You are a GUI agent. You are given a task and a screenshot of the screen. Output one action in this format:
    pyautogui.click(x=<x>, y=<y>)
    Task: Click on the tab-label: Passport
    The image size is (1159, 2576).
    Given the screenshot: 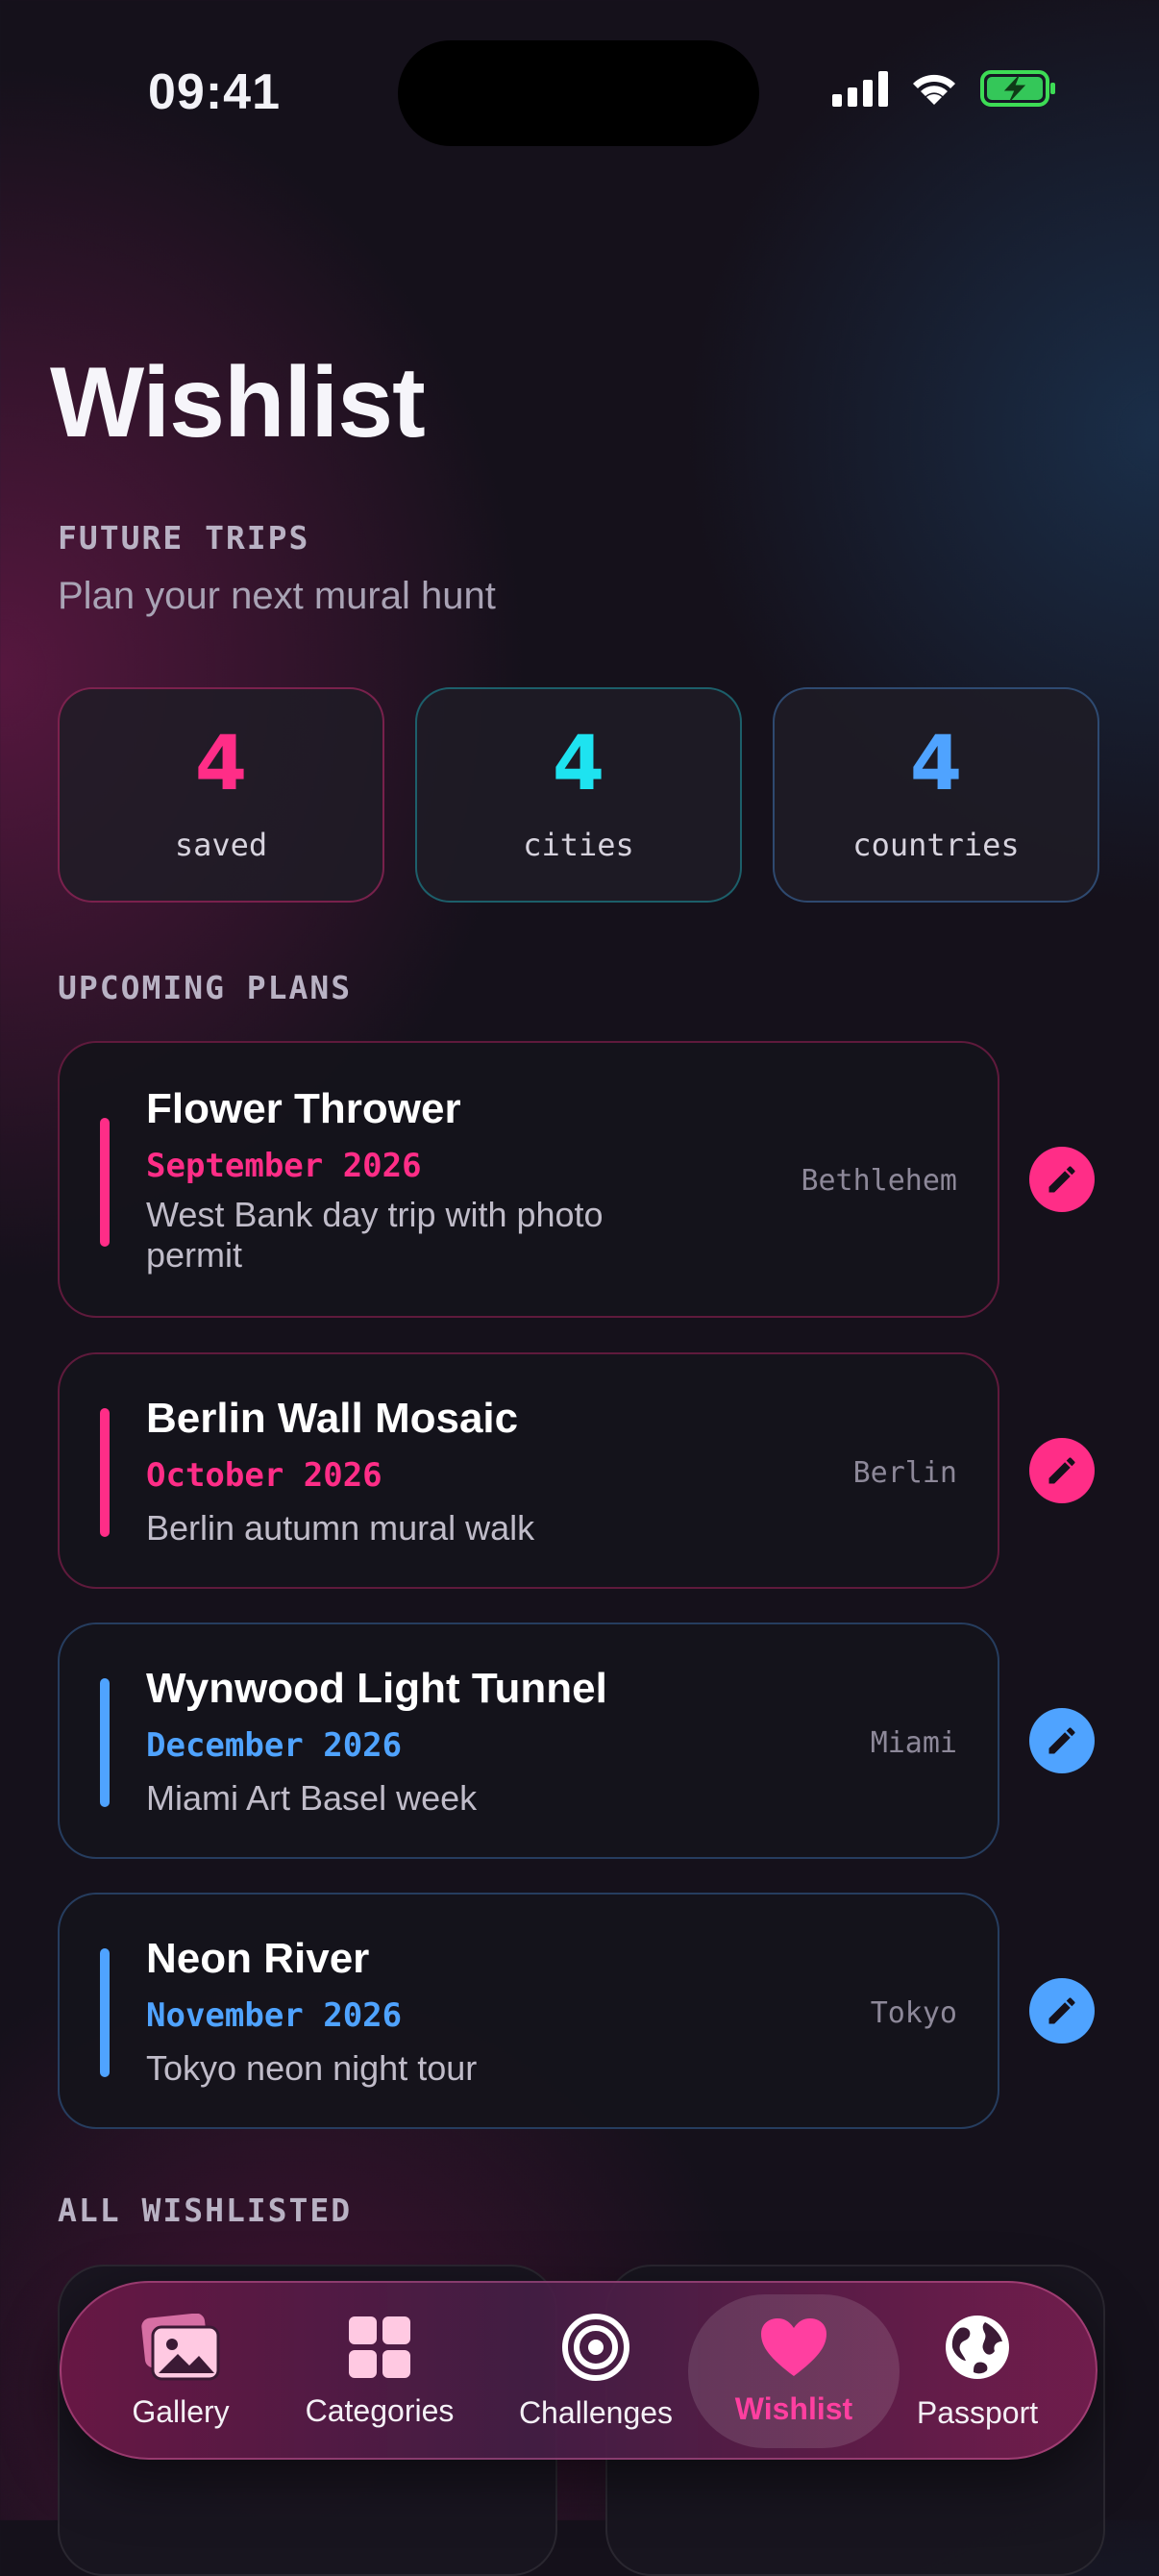 What is the action you would take?
    pyautogui.click(x=977, y=2412)
    